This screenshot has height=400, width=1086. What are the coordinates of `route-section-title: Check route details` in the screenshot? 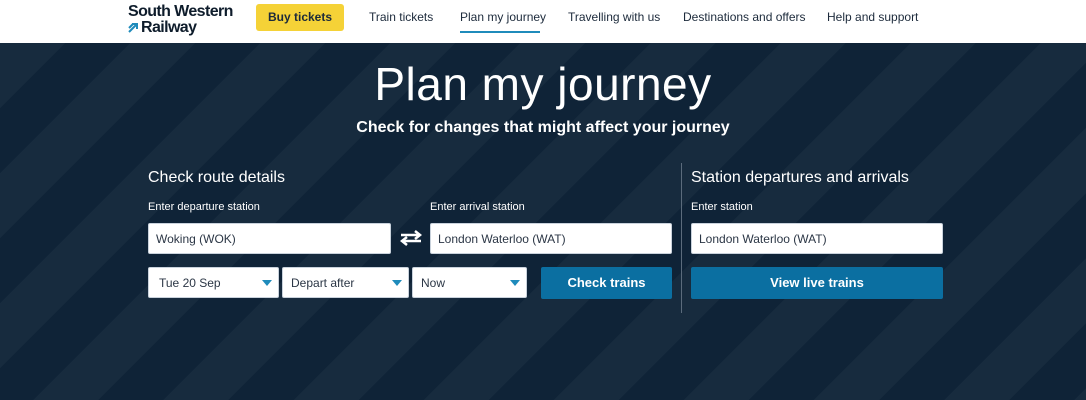 It's located at (216, 177).